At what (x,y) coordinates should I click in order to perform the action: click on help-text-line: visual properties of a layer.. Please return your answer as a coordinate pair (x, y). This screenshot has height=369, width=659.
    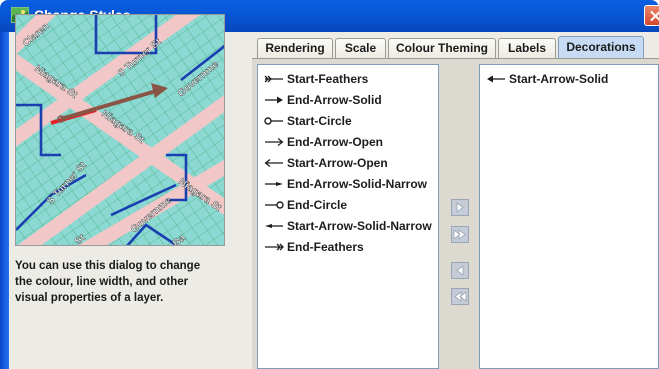
    Looking at the image, I should click on (89, 298).